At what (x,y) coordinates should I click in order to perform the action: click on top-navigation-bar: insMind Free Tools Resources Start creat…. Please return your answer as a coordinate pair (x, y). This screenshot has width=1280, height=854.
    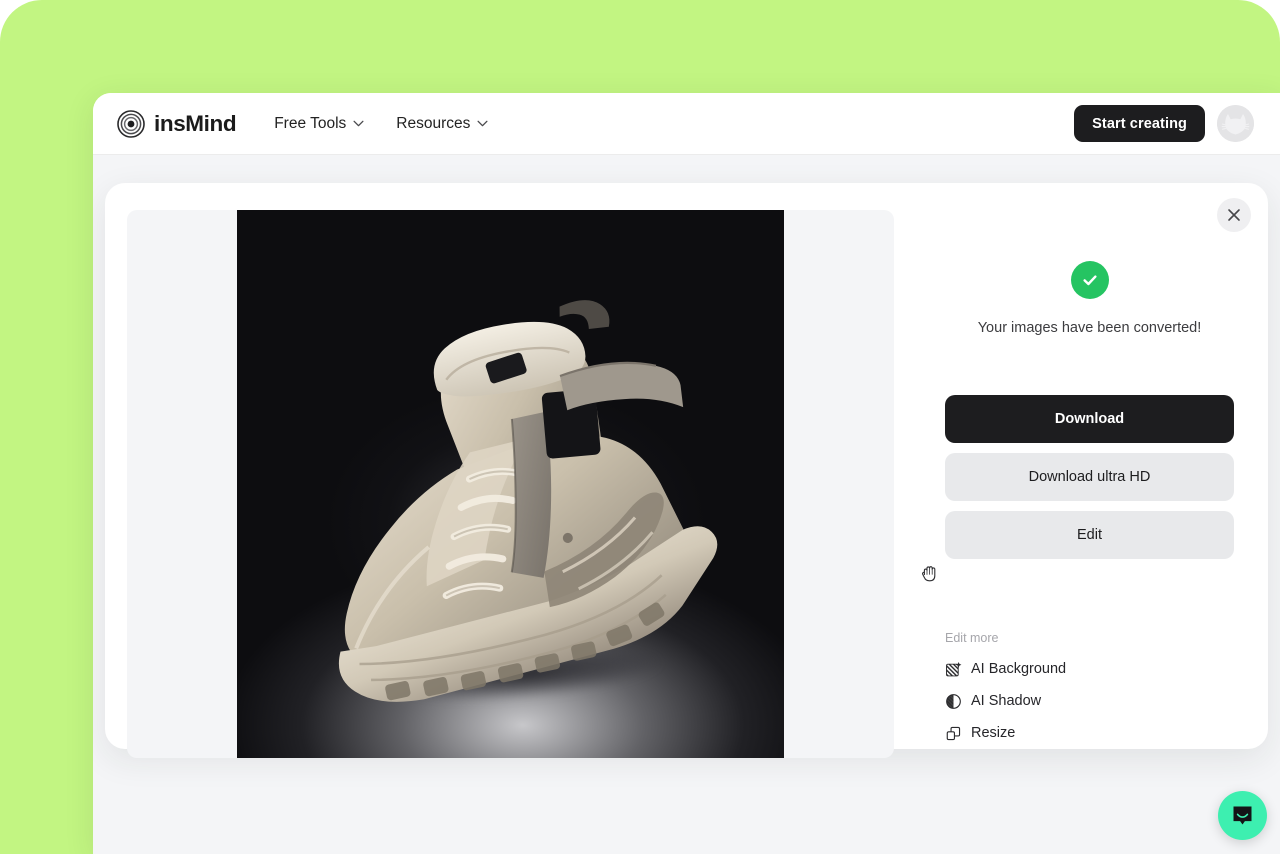
    Looking at the image, I should click on (686, 124).